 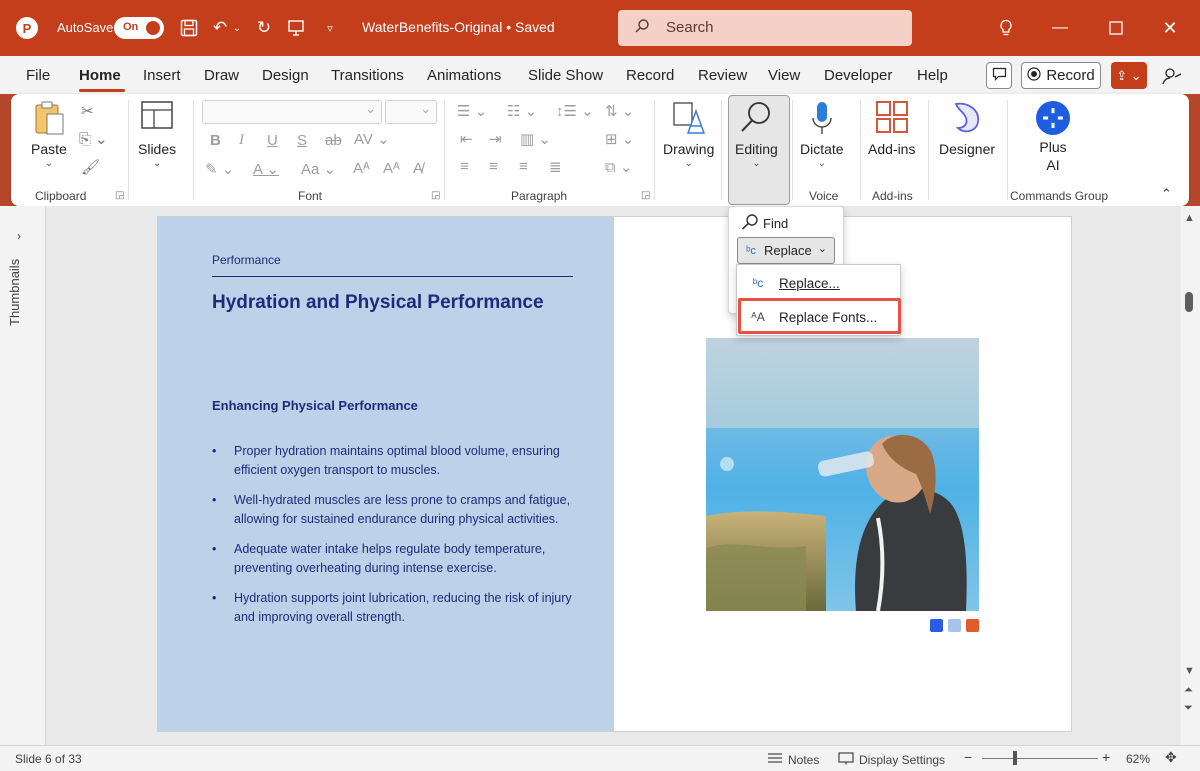 What do you see at coordinates (1060, 28) in the screenshot?
I see `minimize-icon: —` at bounding box center [1060, 28].